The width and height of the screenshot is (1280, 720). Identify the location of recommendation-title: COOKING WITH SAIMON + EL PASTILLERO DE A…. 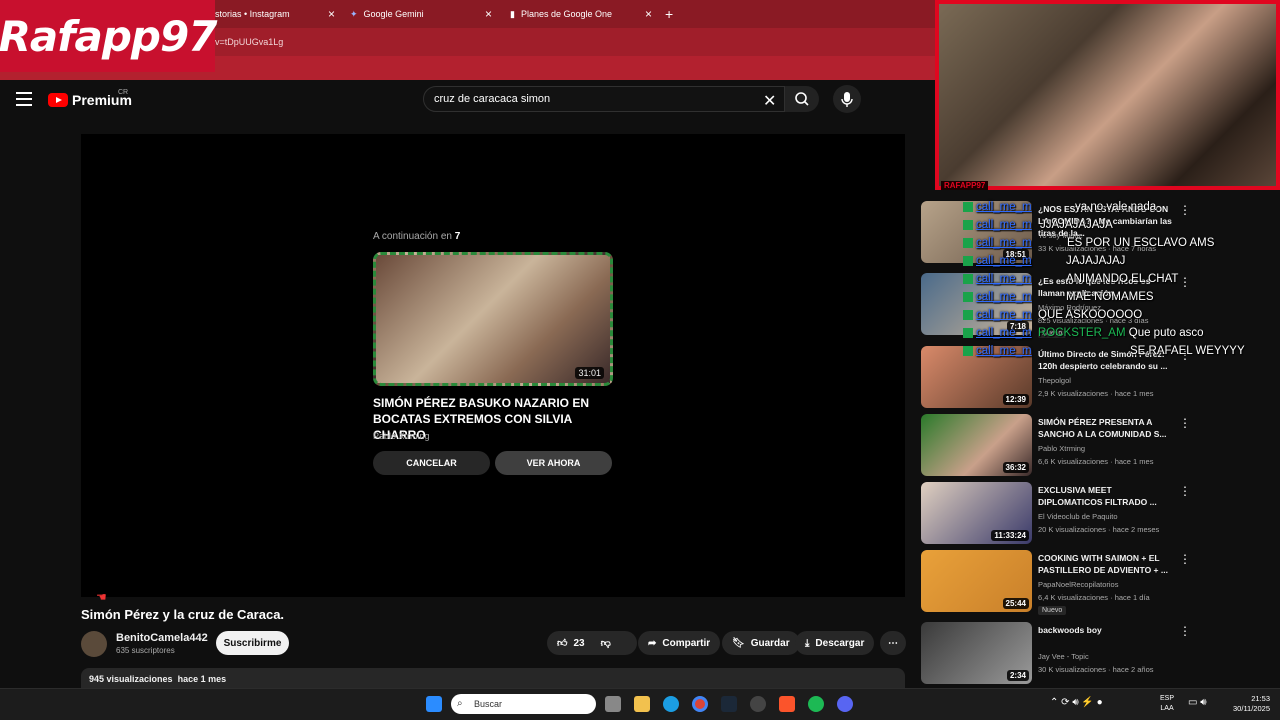
(1108, 564).